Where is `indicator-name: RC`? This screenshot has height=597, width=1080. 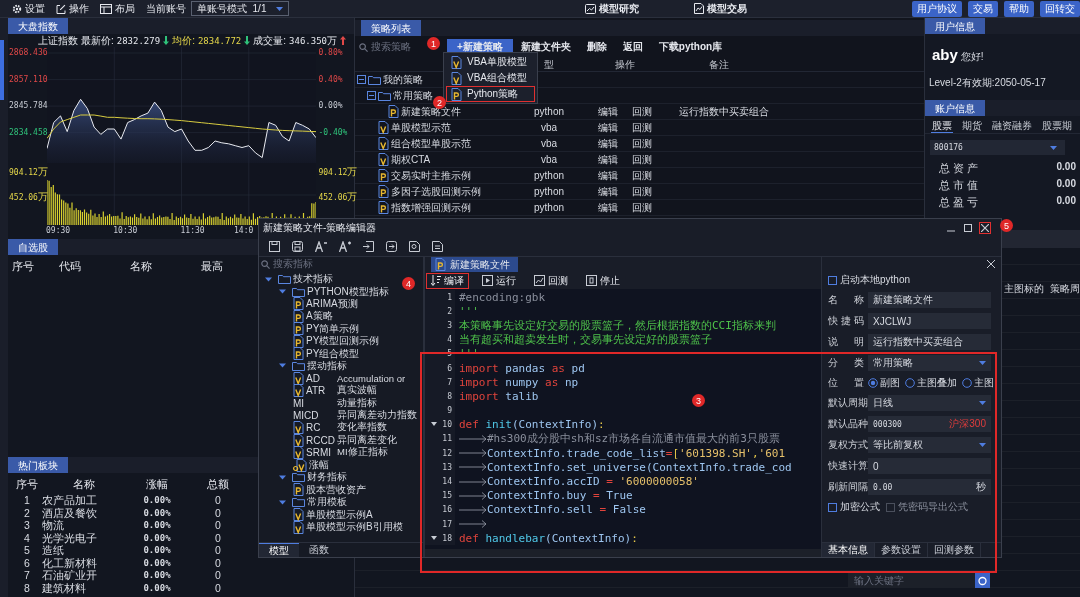 indicator-name: RC is located at coordinates (313, 428).